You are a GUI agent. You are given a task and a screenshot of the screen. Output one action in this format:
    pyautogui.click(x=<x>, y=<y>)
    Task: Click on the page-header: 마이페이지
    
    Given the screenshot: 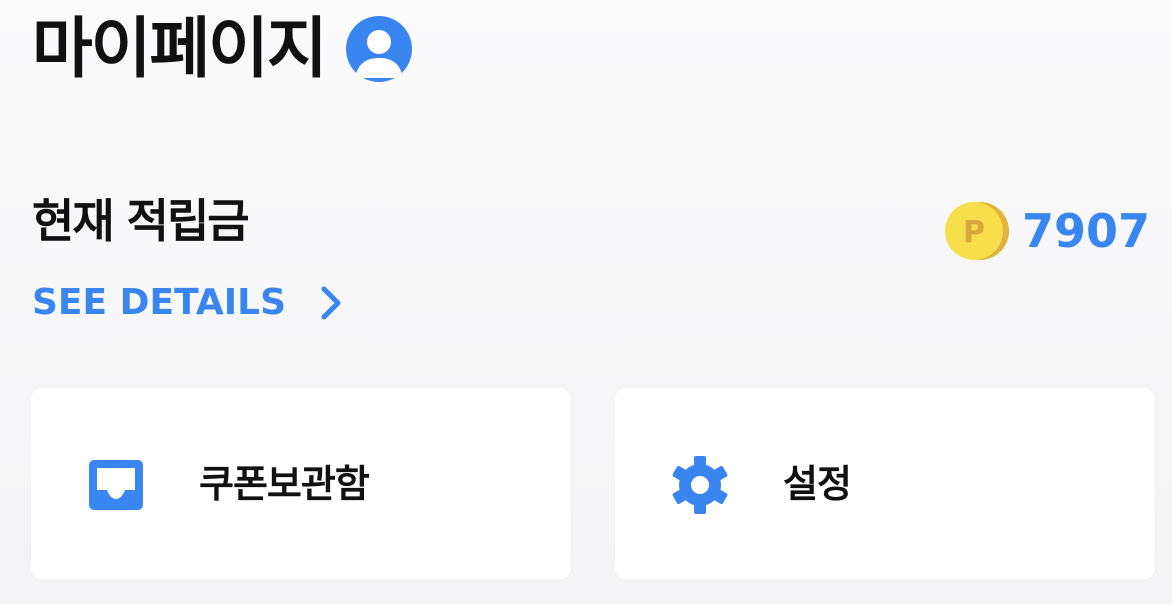 What is the action you would take?
    pyautogui.click(x=222, y=49)
    